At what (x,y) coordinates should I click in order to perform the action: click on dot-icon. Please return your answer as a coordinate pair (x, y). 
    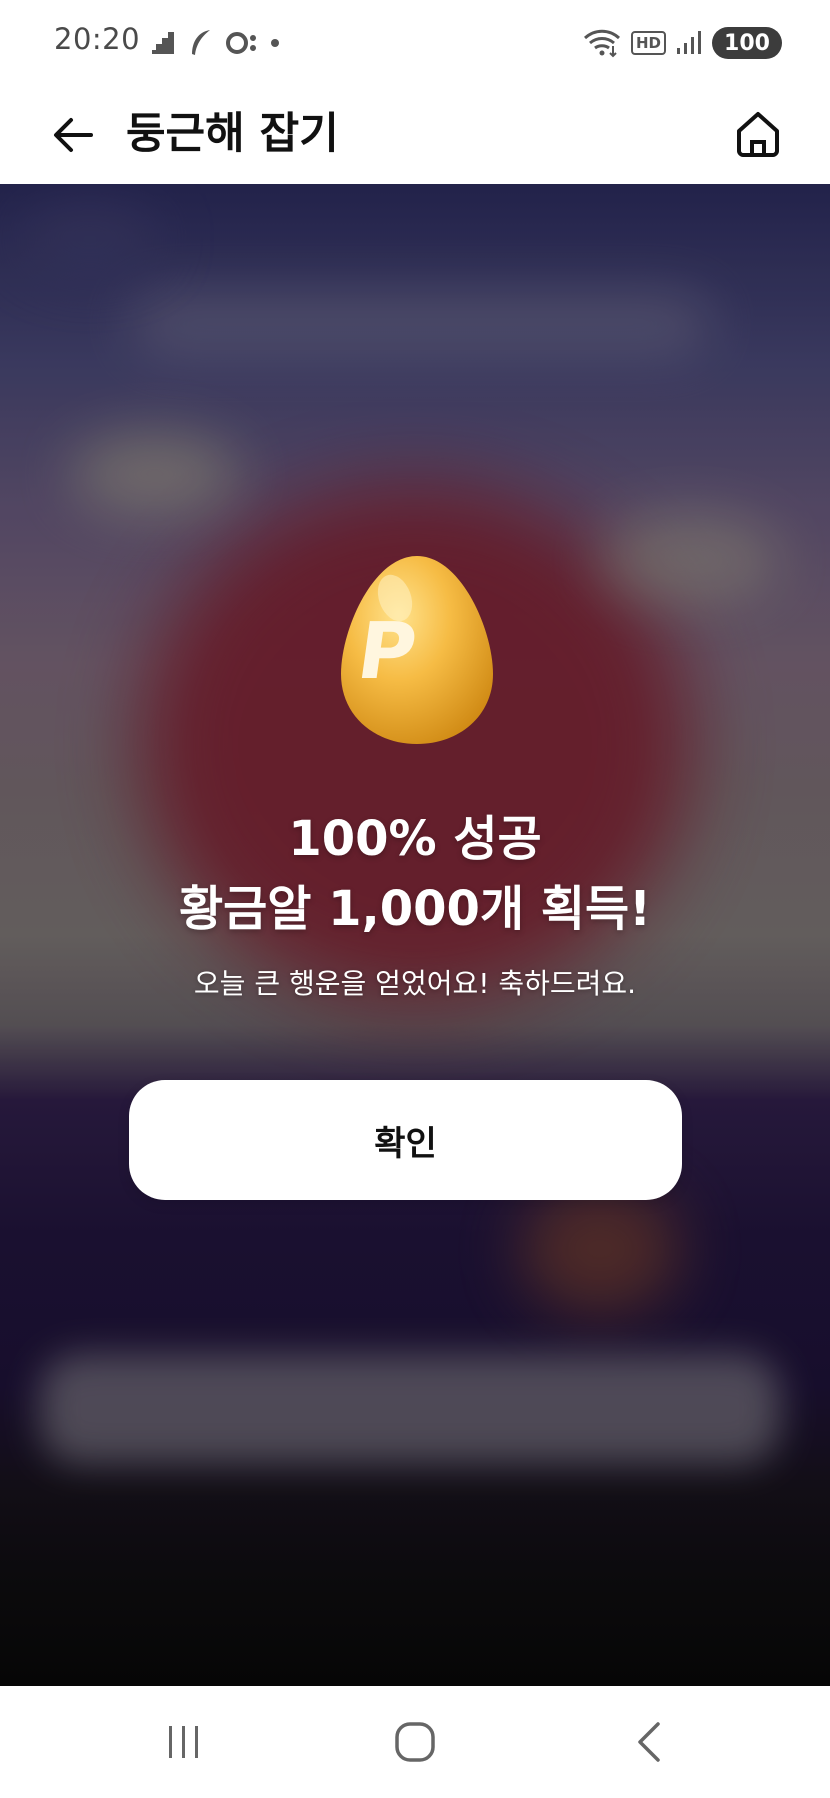
    Looking at the image, I should click on (275, 43).